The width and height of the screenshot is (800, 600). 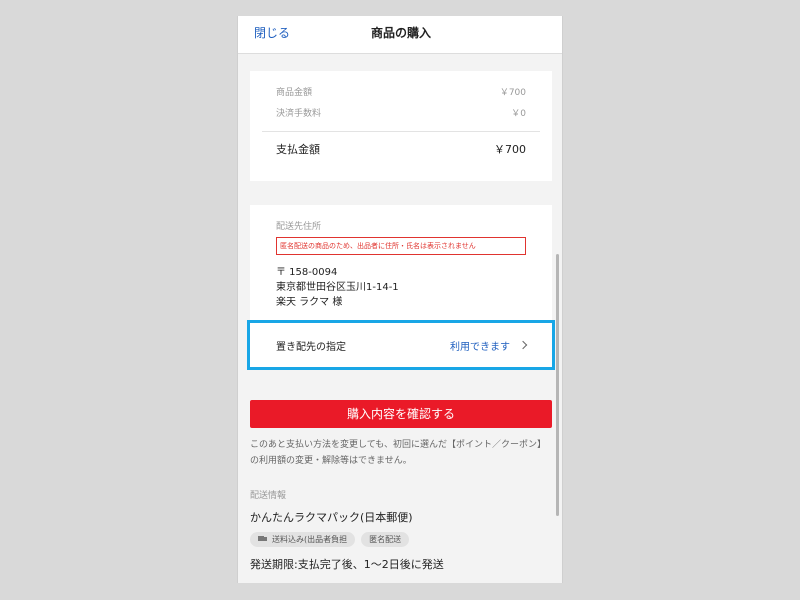 I want to click on item-price-value: ￥700, so click(x=512, y=93).